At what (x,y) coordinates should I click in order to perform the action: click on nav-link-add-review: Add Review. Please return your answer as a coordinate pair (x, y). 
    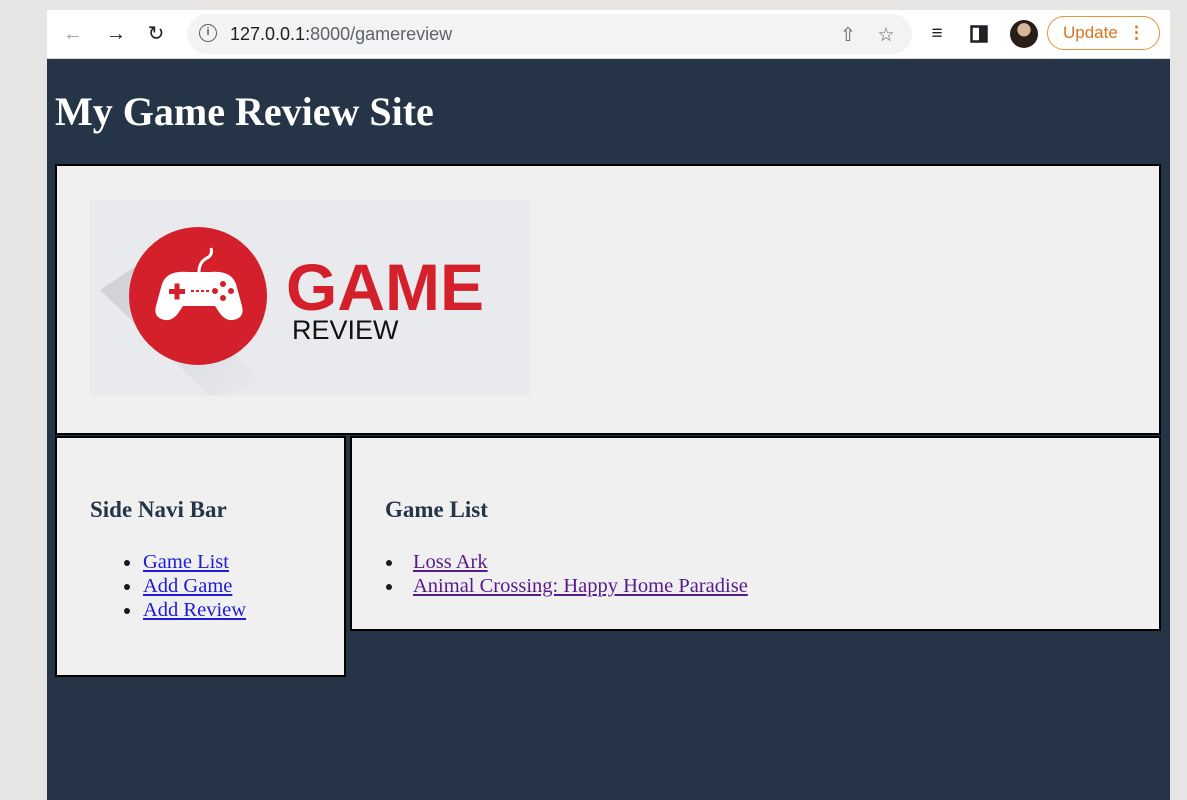
    Looking at the image, I should click on (194, 610).